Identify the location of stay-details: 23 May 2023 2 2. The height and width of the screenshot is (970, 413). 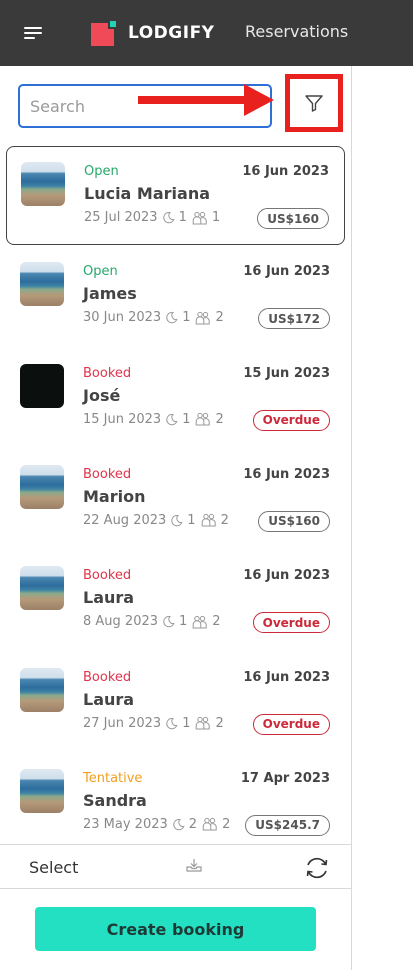
(156, 824).